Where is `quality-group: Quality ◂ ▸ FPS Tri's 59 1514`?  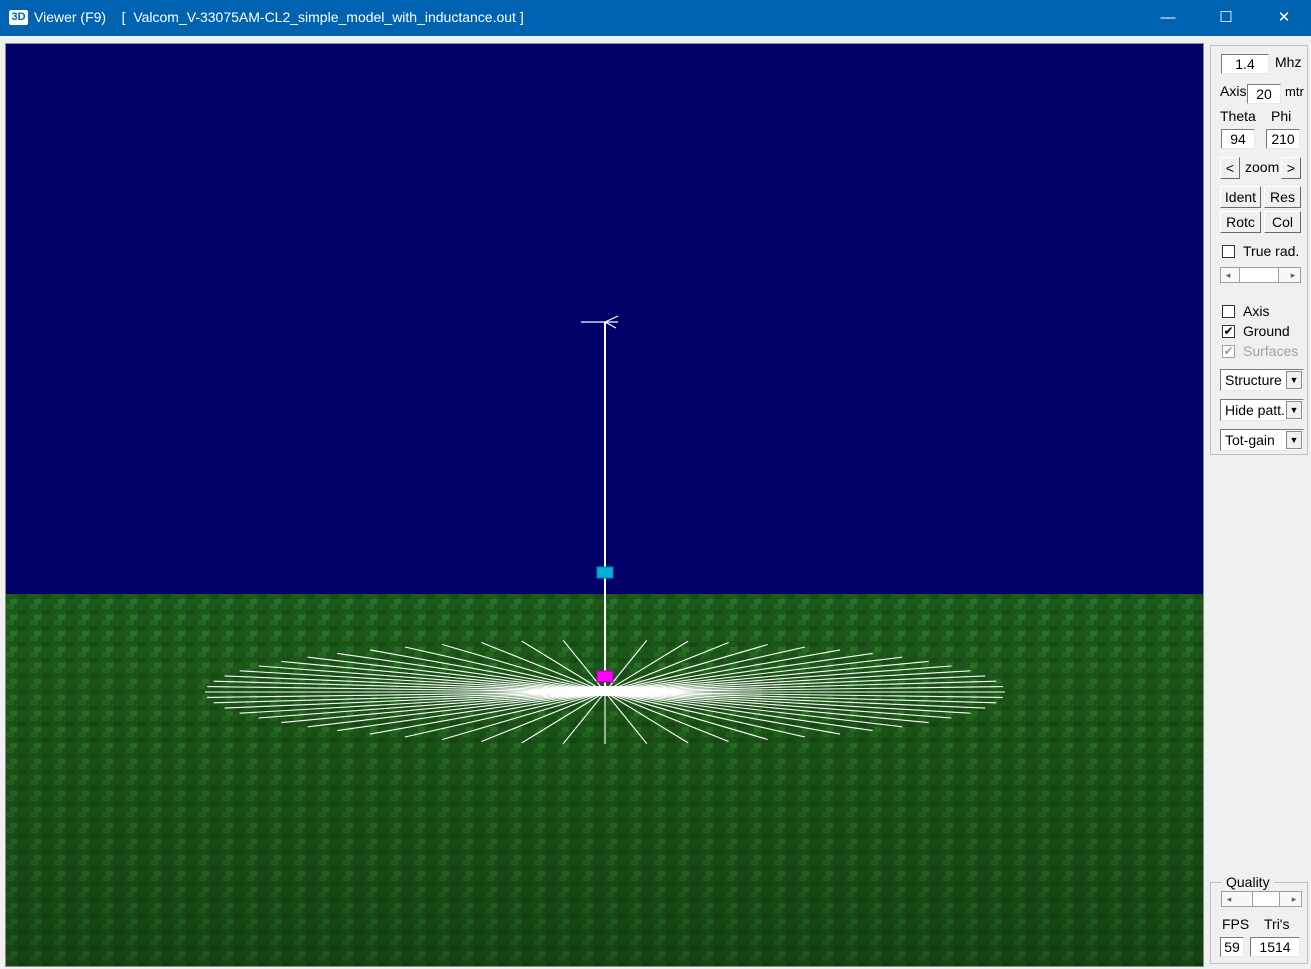
quality-group: Quality ◂ ▸ FPS Tri's 59 1514 is located at coordinates (1259, 919).